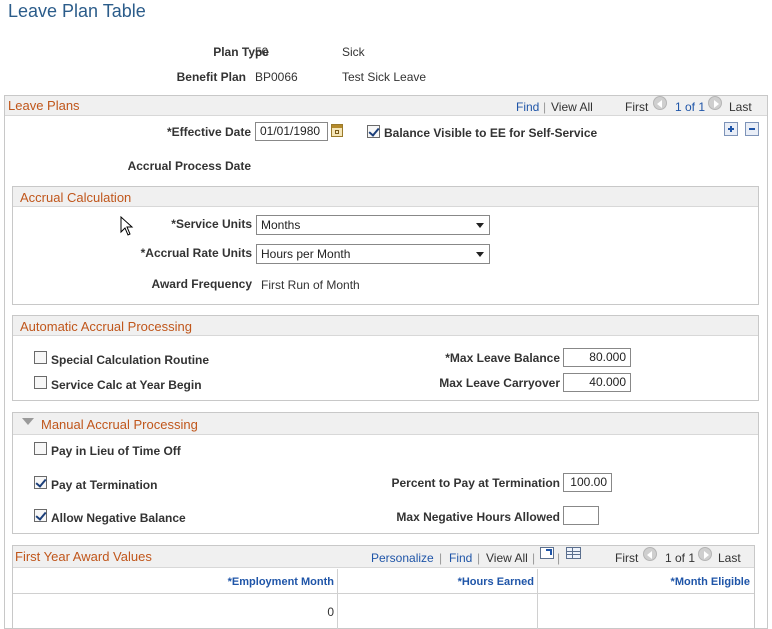  What do you see at coordinates (208, 132) in the screenshot?
I see `effective-date-label: *Effective Date` at bounding box center [208, 132].